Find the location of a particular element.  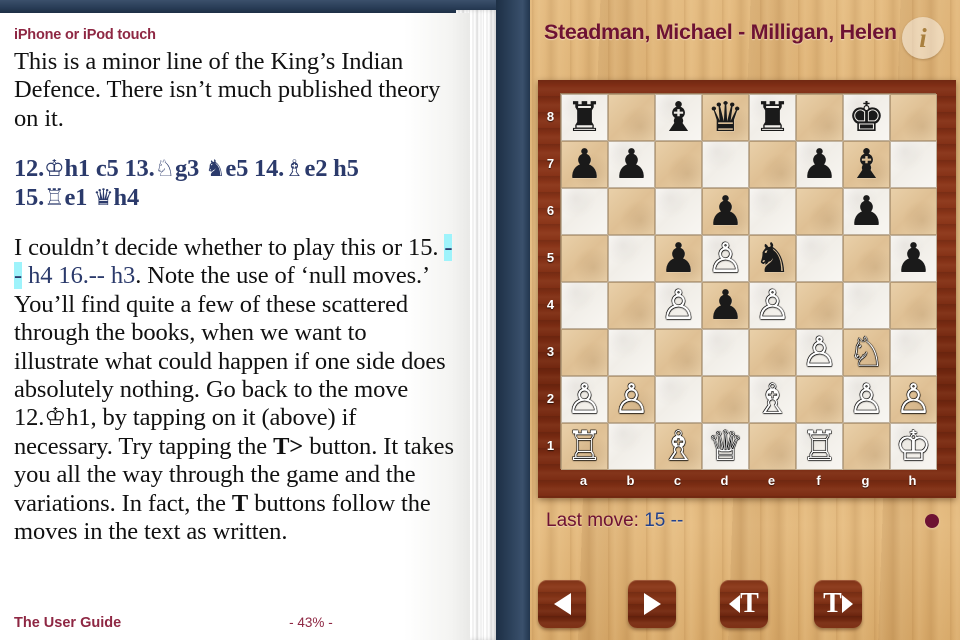

move-15-text: e1 is located at coordinates (78, 197).